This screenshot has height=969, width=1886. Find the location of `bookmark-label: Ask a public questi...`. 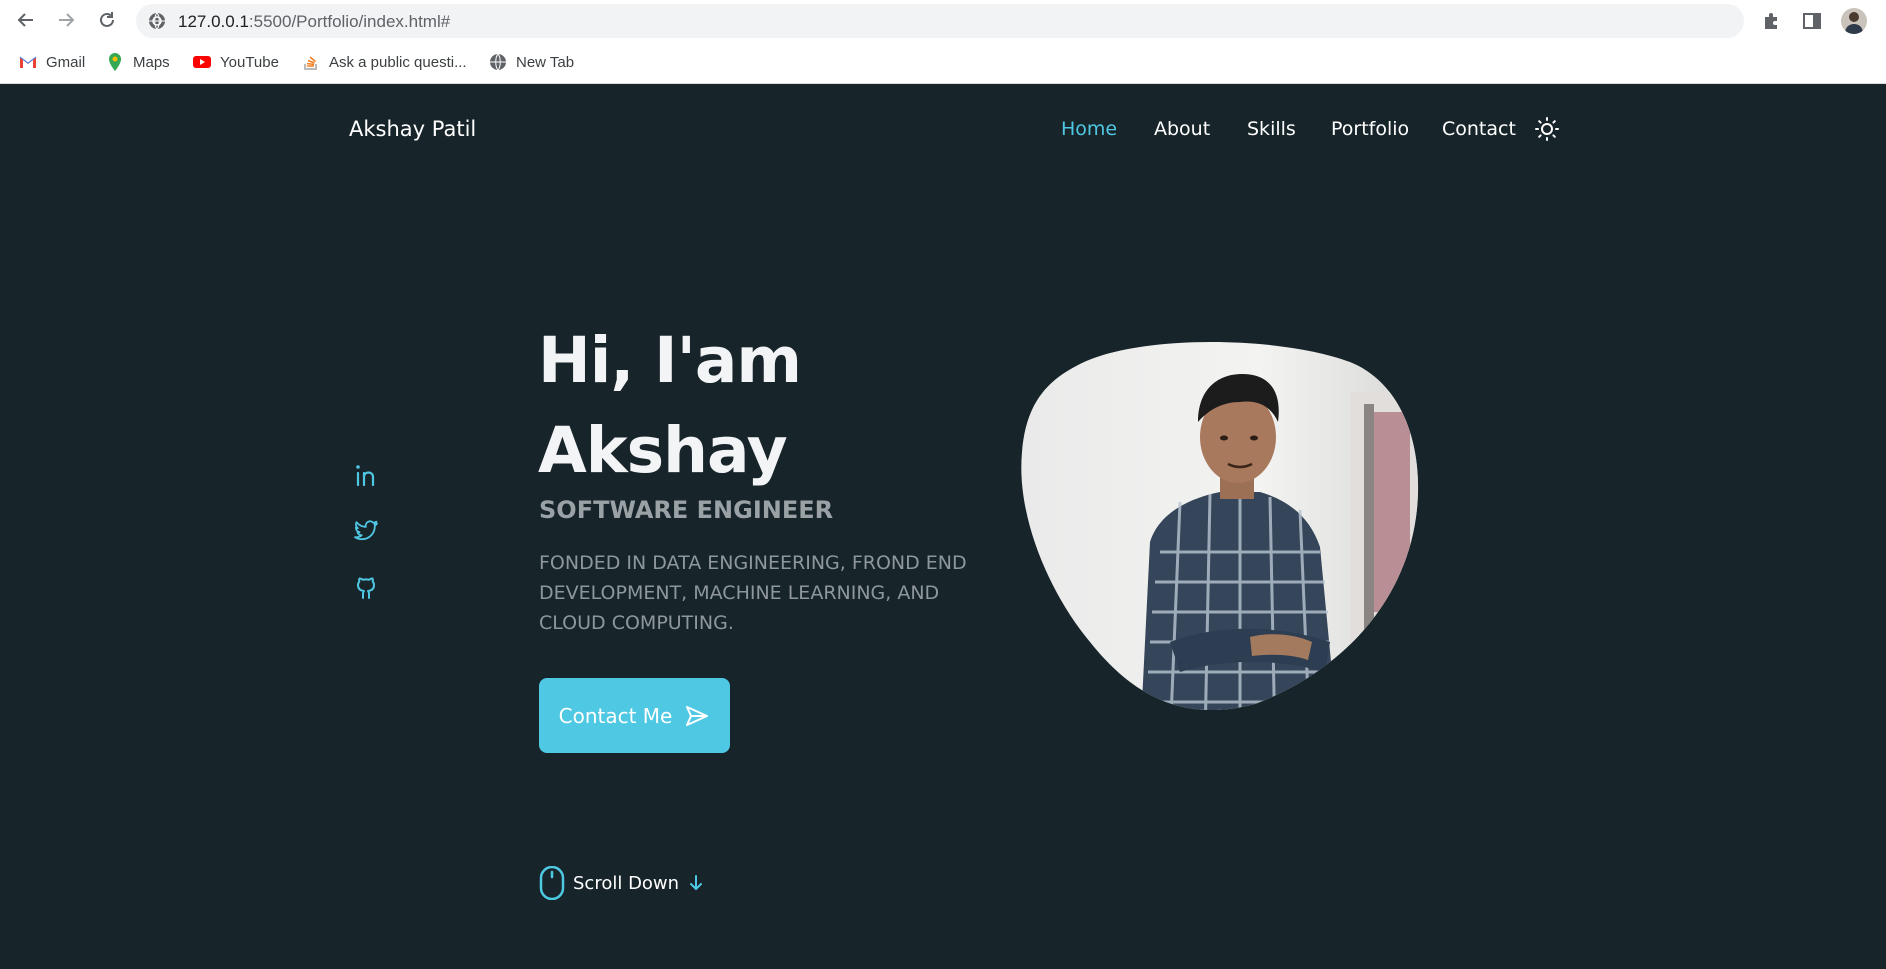

bookmark-label: Ask a public questi... is located at coordinates (398, 62).